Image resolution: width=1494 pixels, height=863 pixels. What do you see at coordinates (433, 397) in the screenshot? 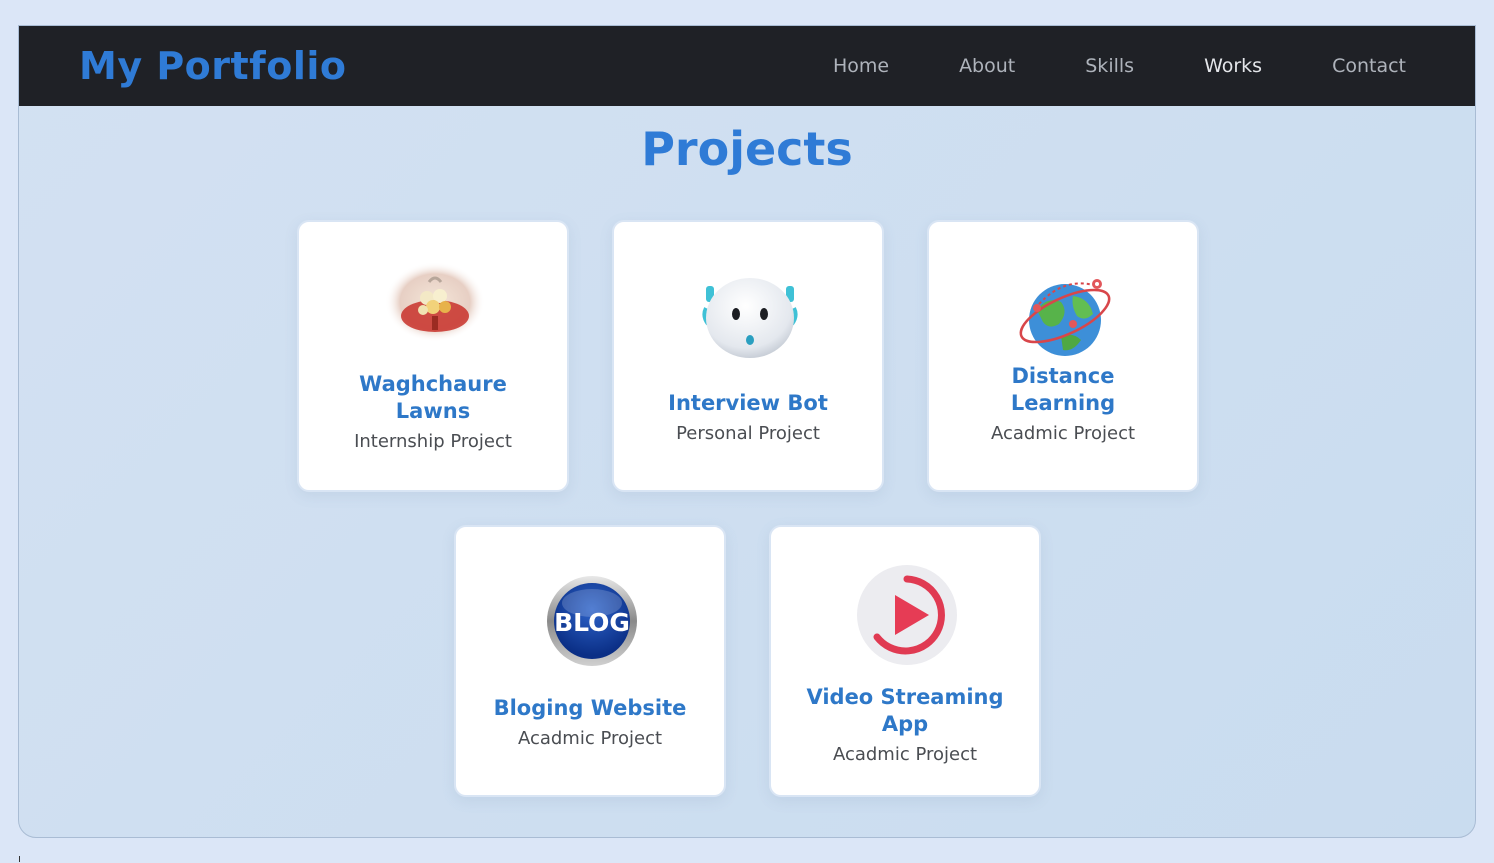
I see `project-title: Waghchaure Lawns` at bounding box center [433, 397].